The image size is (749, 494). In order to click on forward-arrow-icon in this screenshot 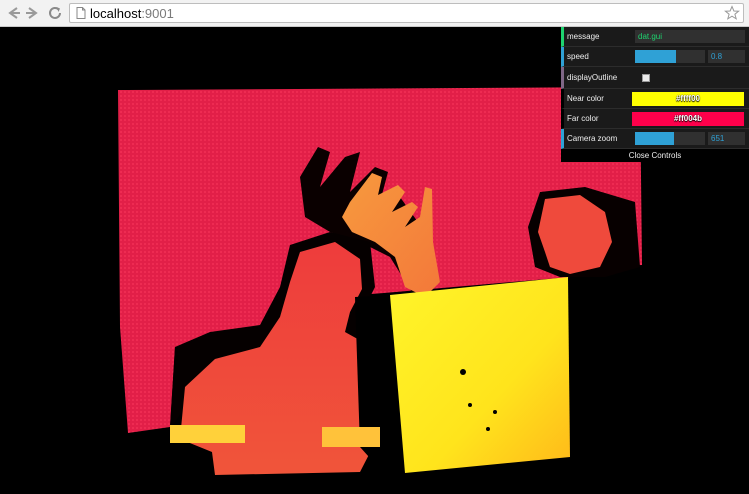, I will do `click(32, 13)`.